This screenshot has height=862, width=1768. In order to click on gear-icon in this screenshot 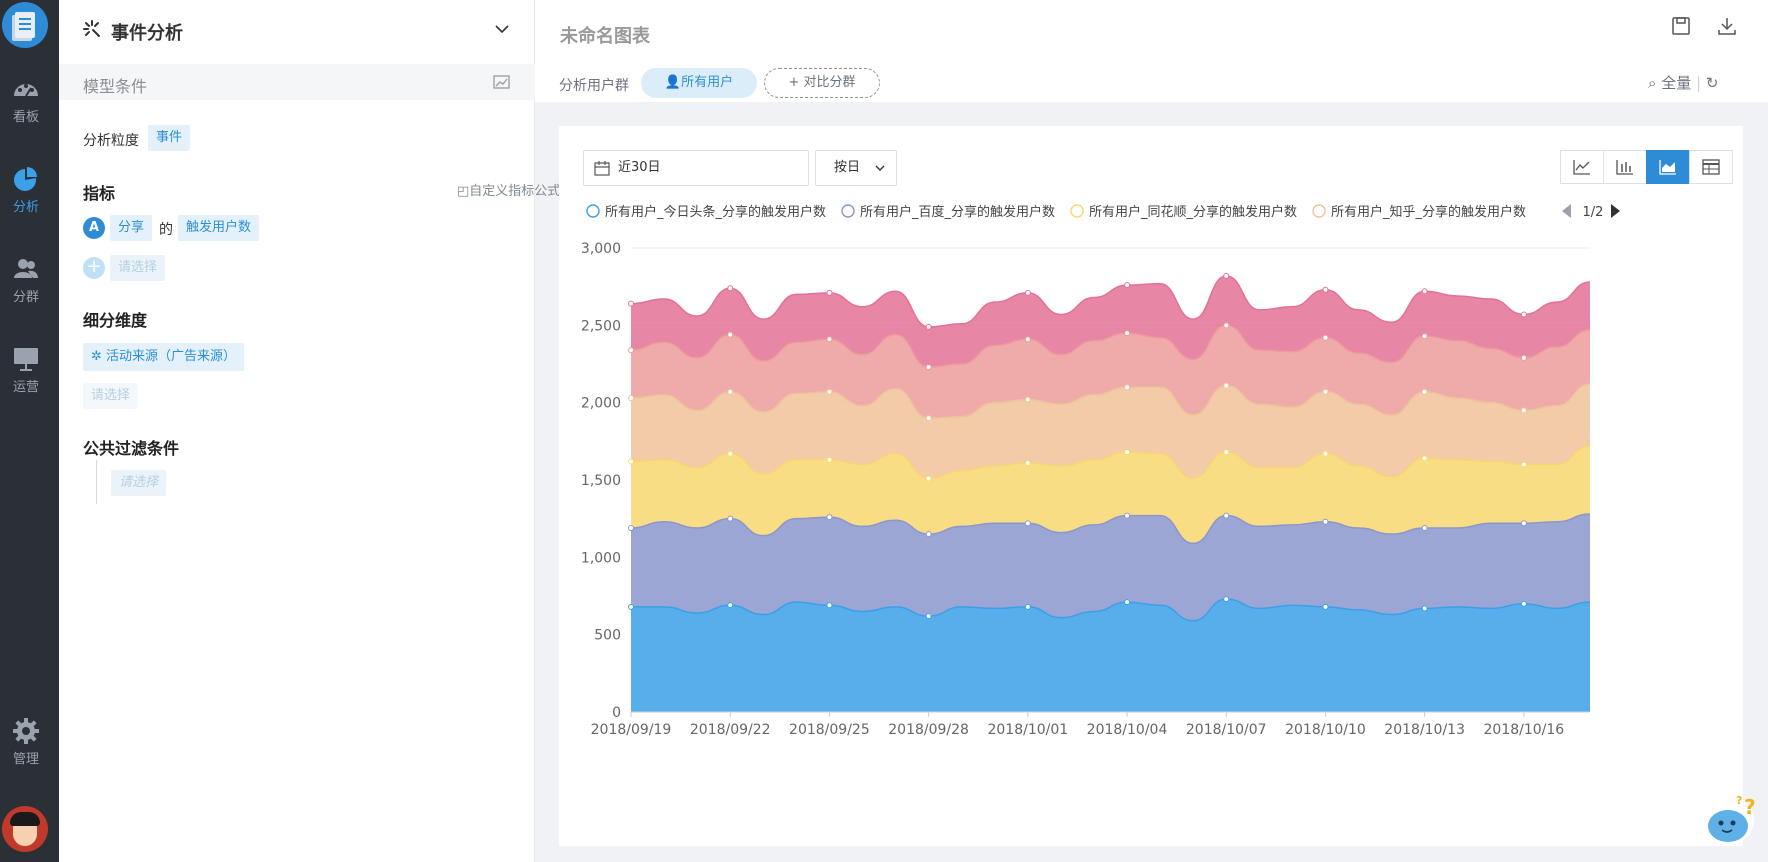, I will do `click(26, 731)`.